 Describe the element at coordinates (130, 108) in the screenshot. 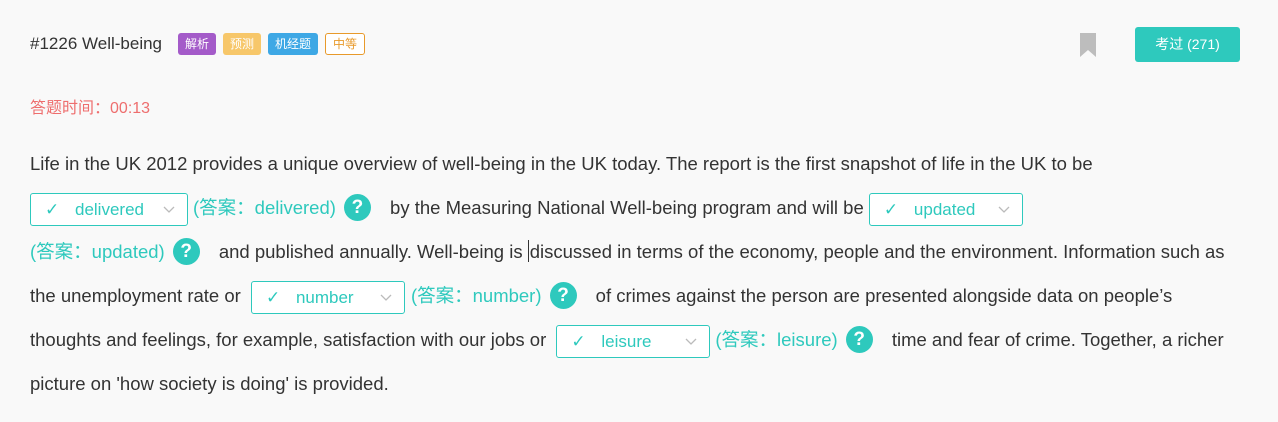

I see `timer-value: 00:13` at that location.